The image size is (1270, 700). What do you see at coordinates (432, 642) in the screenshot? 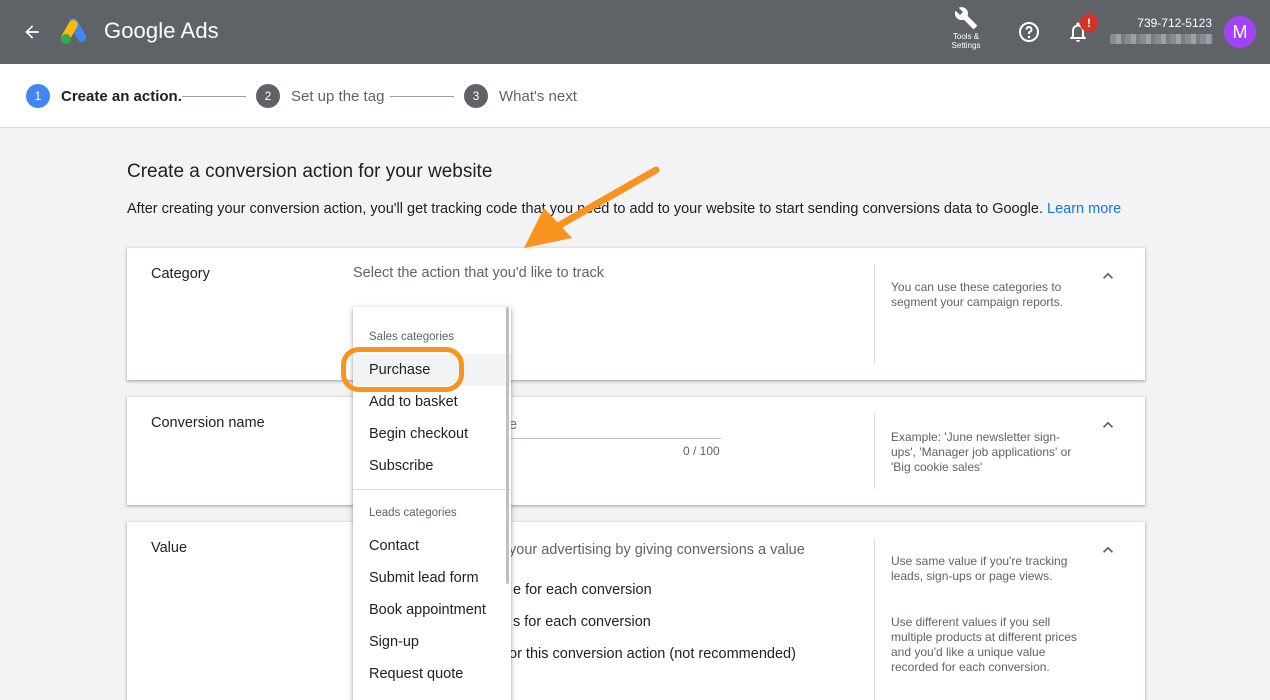
I see `menu-item-sign-up: Sign-up` at bounding box center [432, 642].